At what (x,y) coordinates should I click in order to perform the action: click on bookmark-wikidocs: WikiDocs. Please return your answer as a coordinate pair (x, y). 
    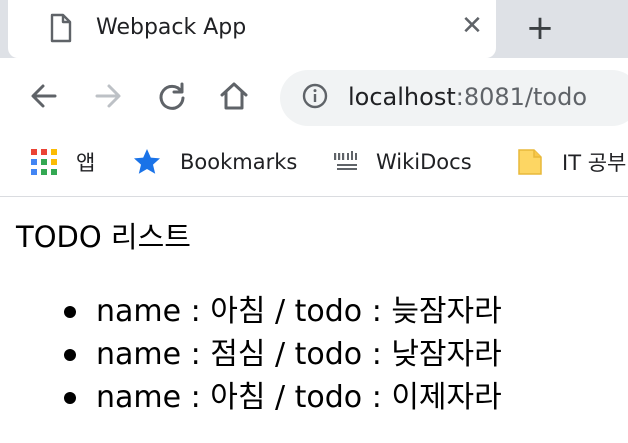
    Looking at the image, I should click on (402, 162).